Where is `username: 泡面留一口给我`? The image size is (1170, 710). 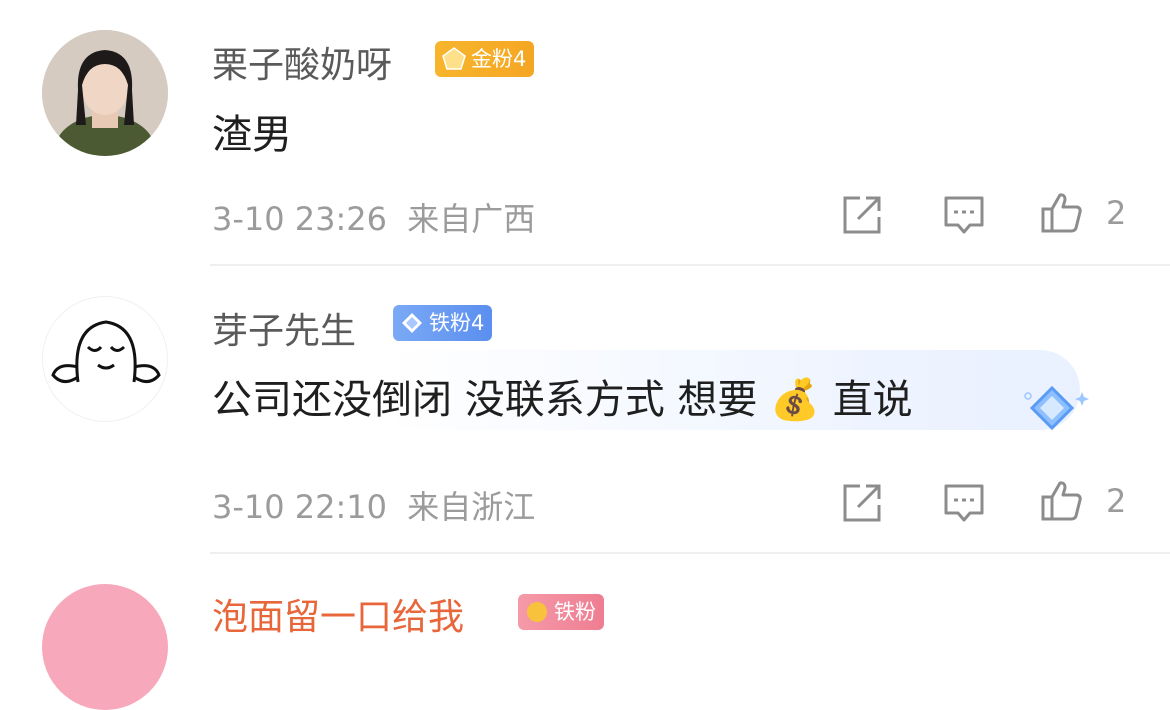 username: 泡面留一口给我 is located at coordinates (338, 614).